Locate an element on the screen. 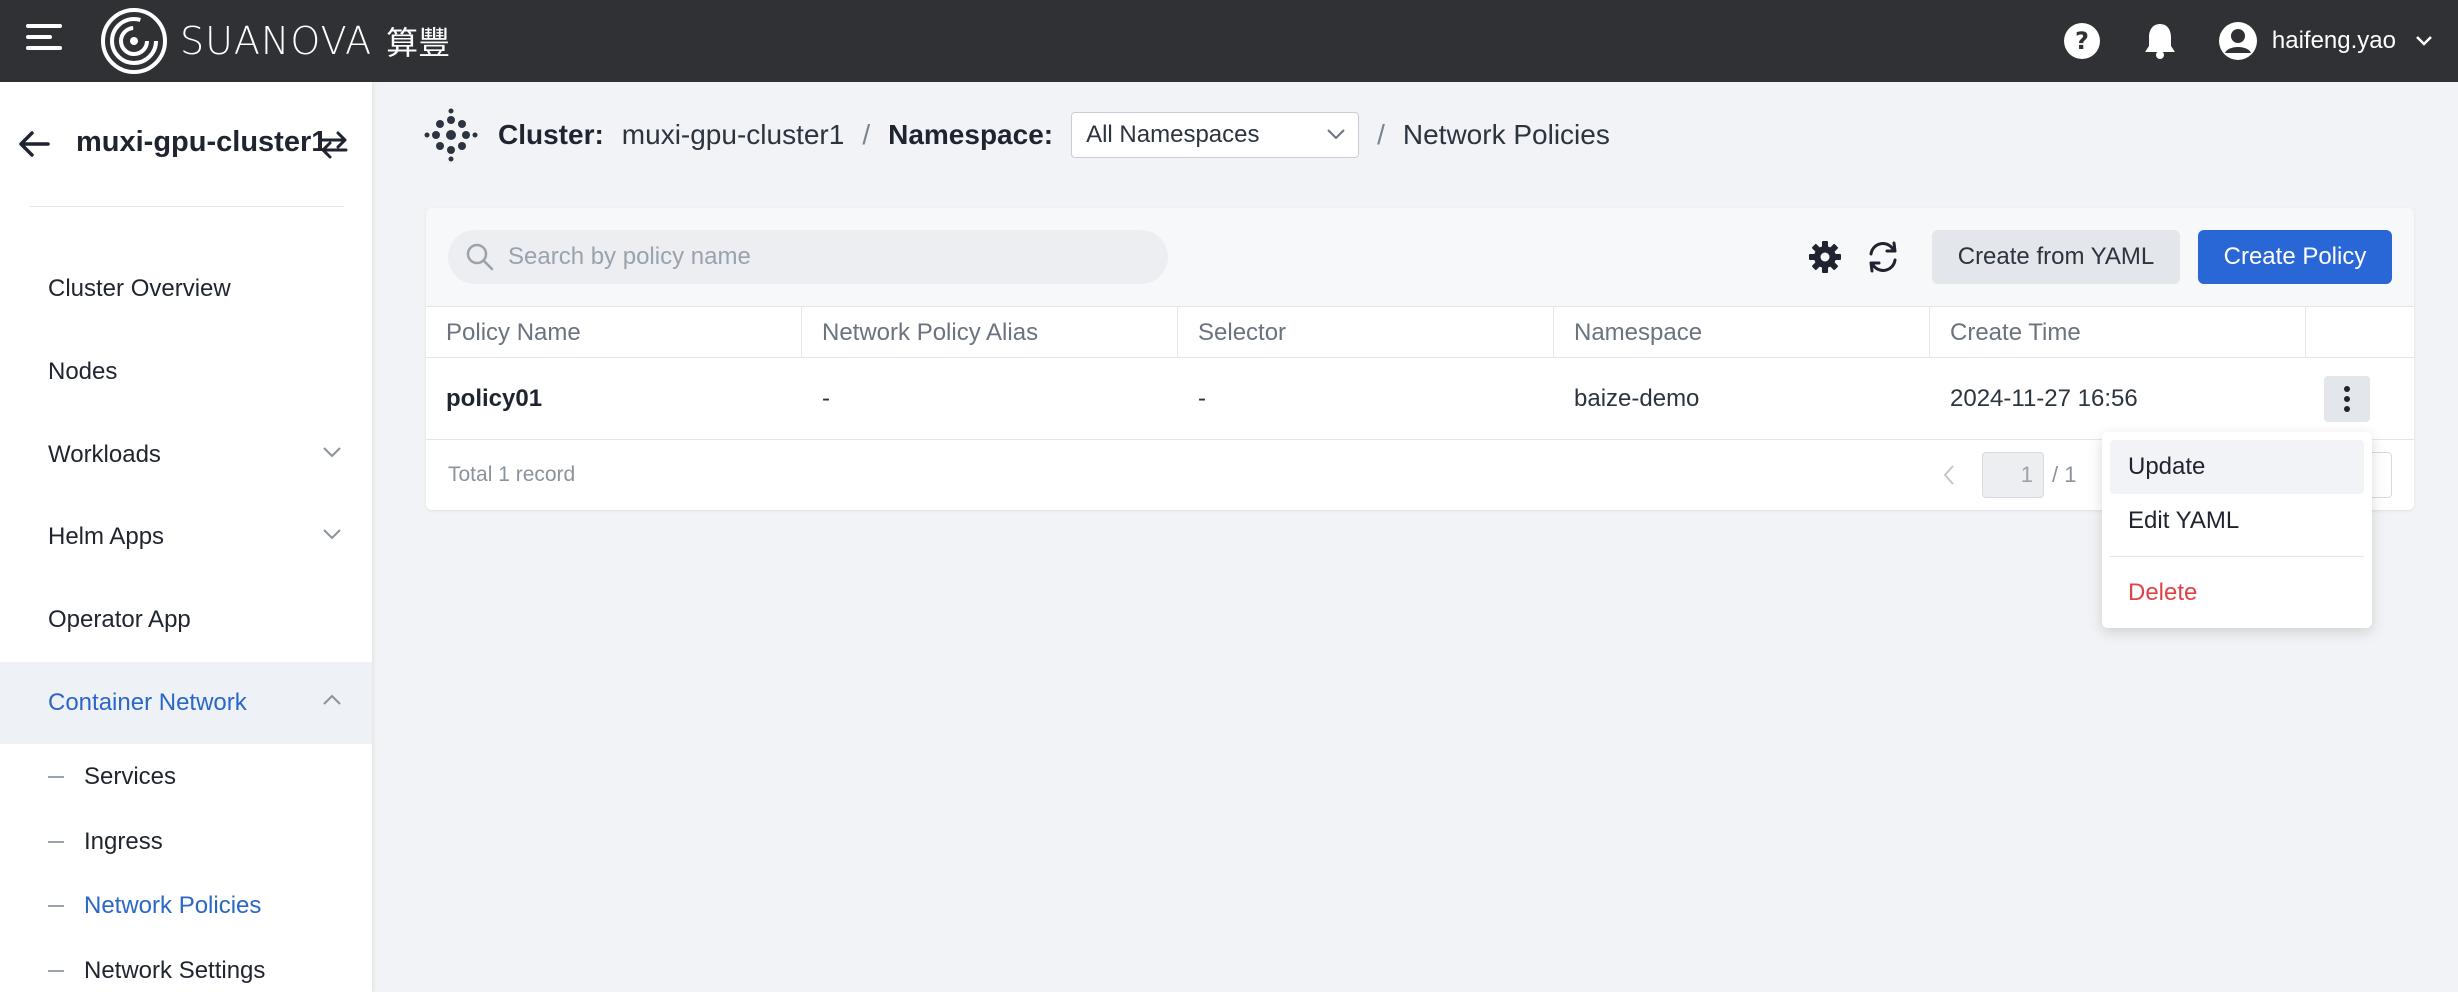  sidebar-item-label: Container Network is located at coordinates (147, 702).